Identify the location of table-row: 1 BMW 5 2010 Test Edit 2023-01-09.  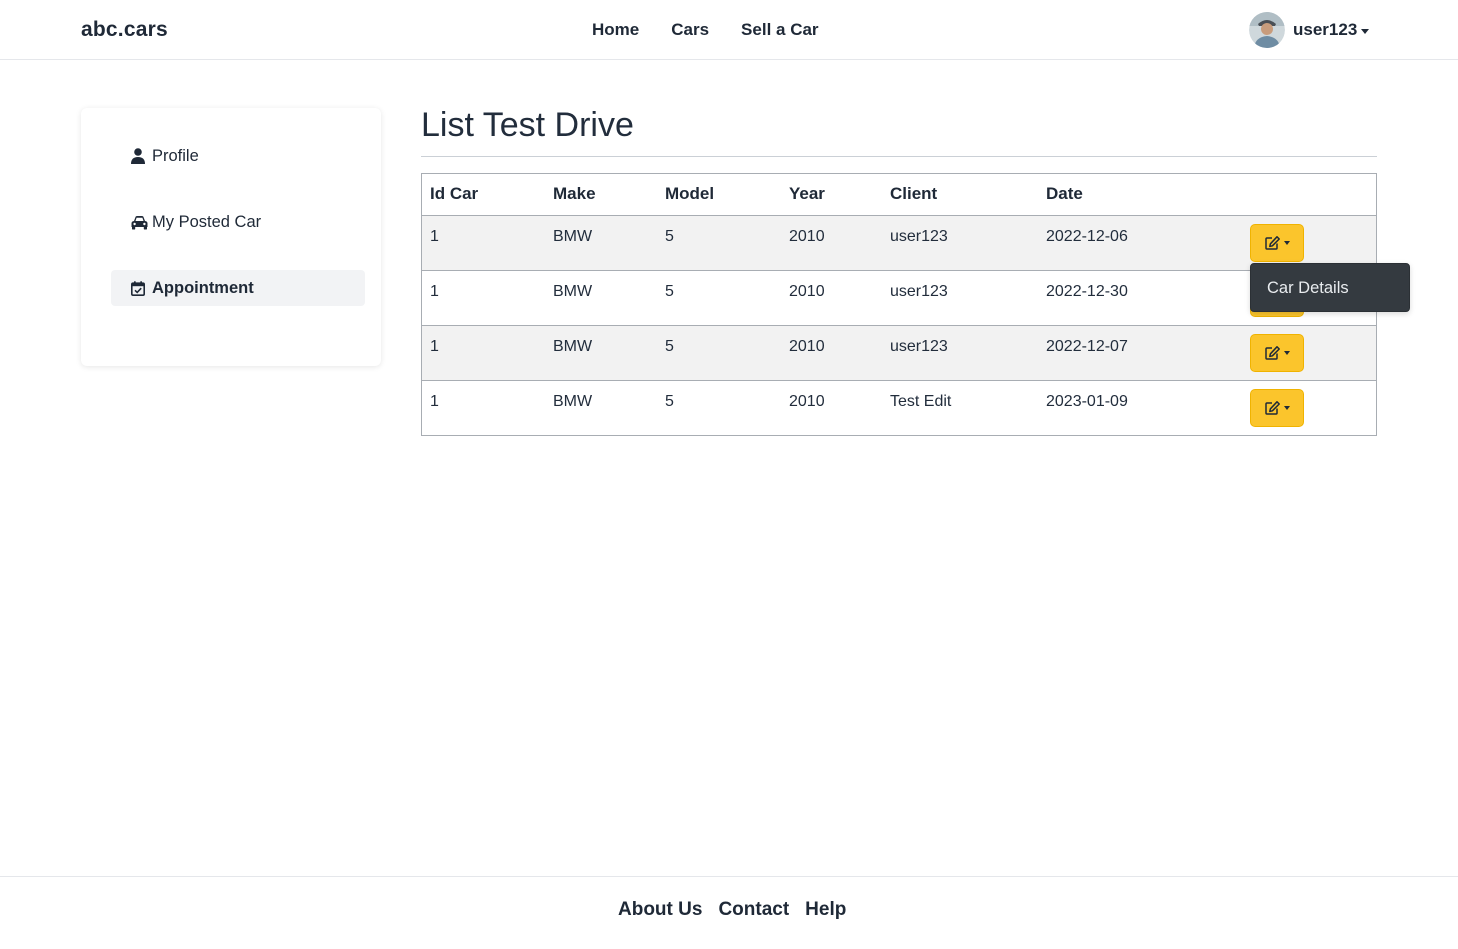
(899, 407).